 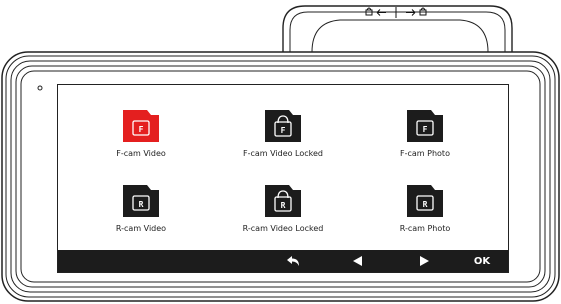 I want to click on folder-photo-icon: R, so click(x=425, y=201).